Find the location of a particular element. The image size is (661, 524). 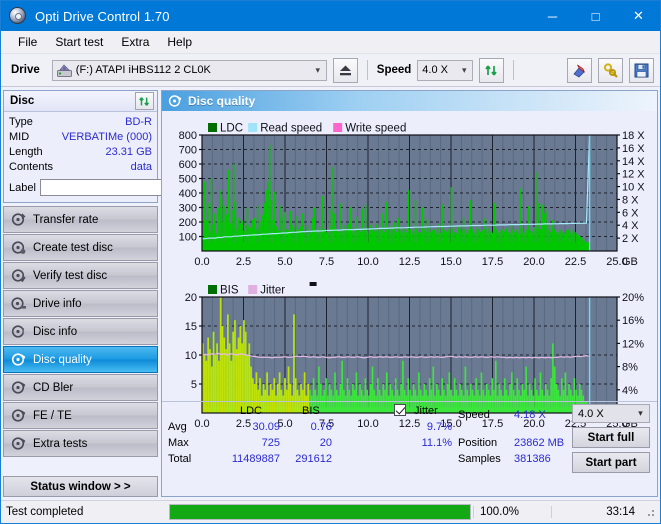

menu-item-file: File is located at coordinates (27, 42).